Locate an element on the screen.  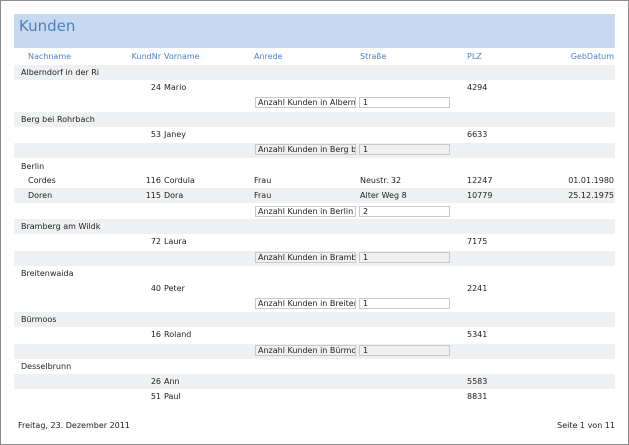
col-header-strasse: Straße is located at coordinates (373, 56).